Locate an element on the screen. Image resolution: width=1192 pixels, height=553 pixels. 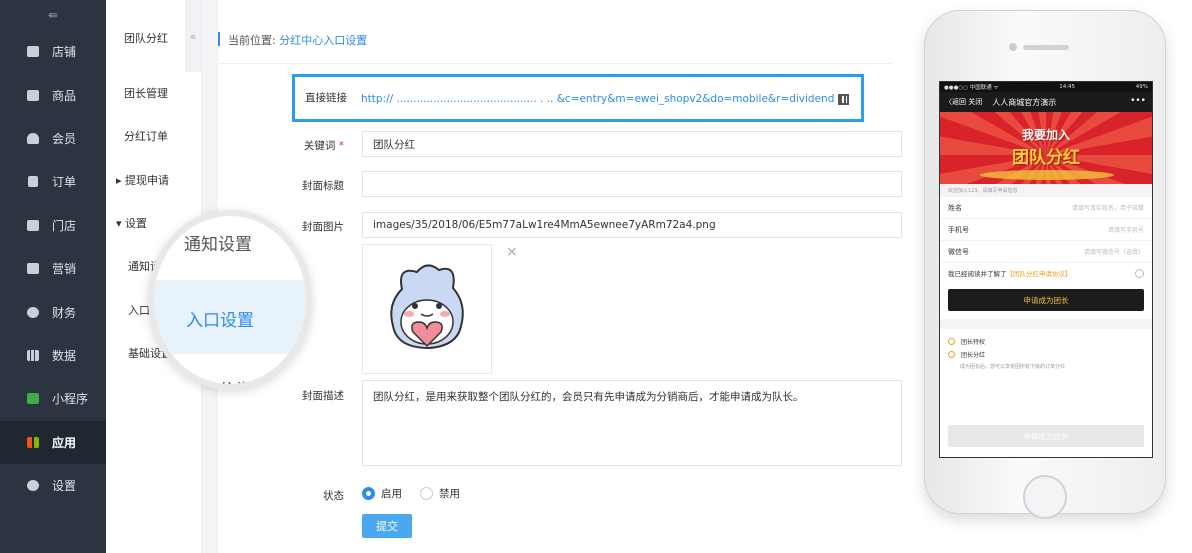
sidebar-item-finance: 财务 is located at coordinates (53, 311).